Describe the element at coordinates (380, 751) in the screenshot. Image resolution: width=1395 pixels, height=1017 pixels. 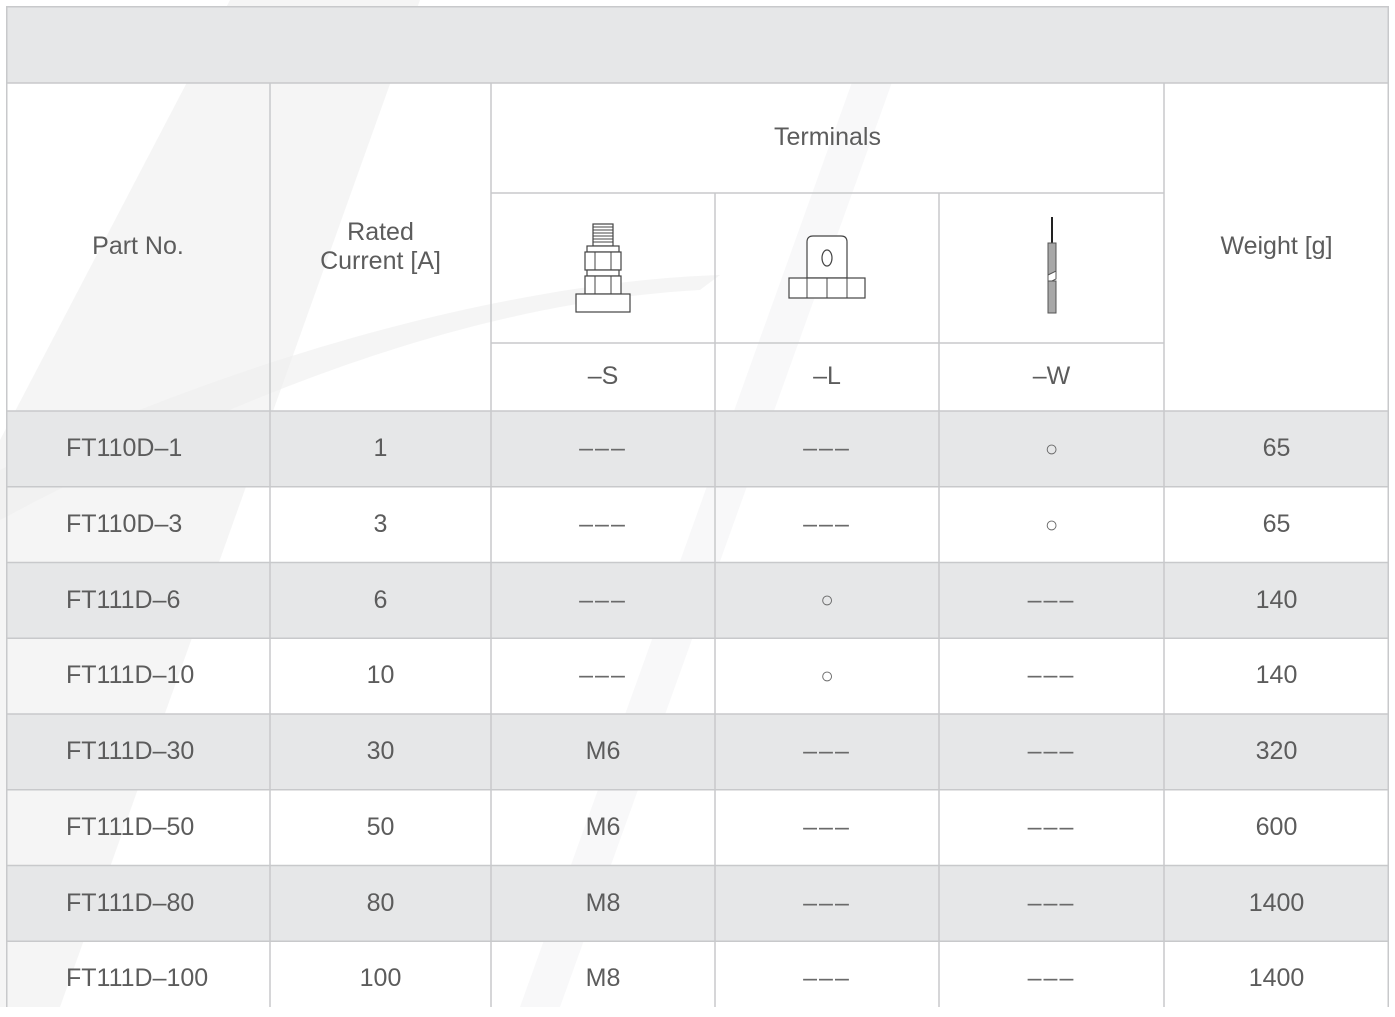
I see `cell-rated-current: 30` at that location.